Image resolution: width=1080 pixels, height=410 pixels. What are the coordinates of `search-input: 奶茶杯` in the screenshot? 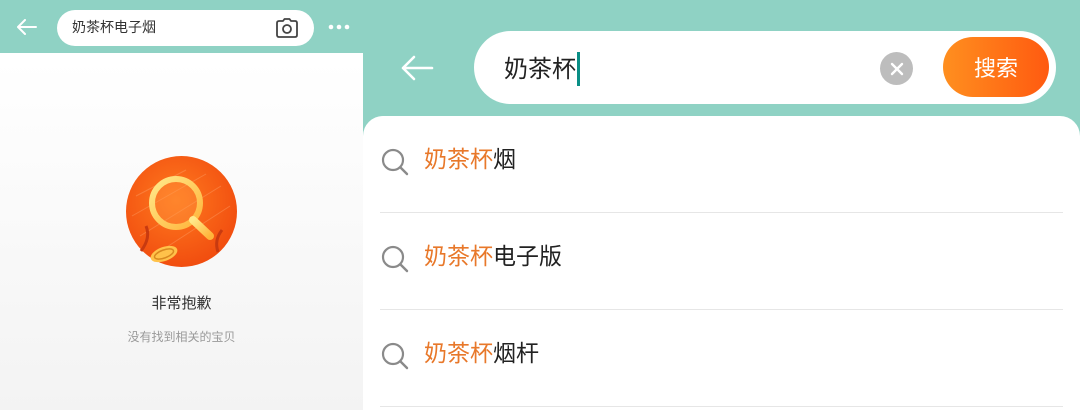 It's located at (542, 69).